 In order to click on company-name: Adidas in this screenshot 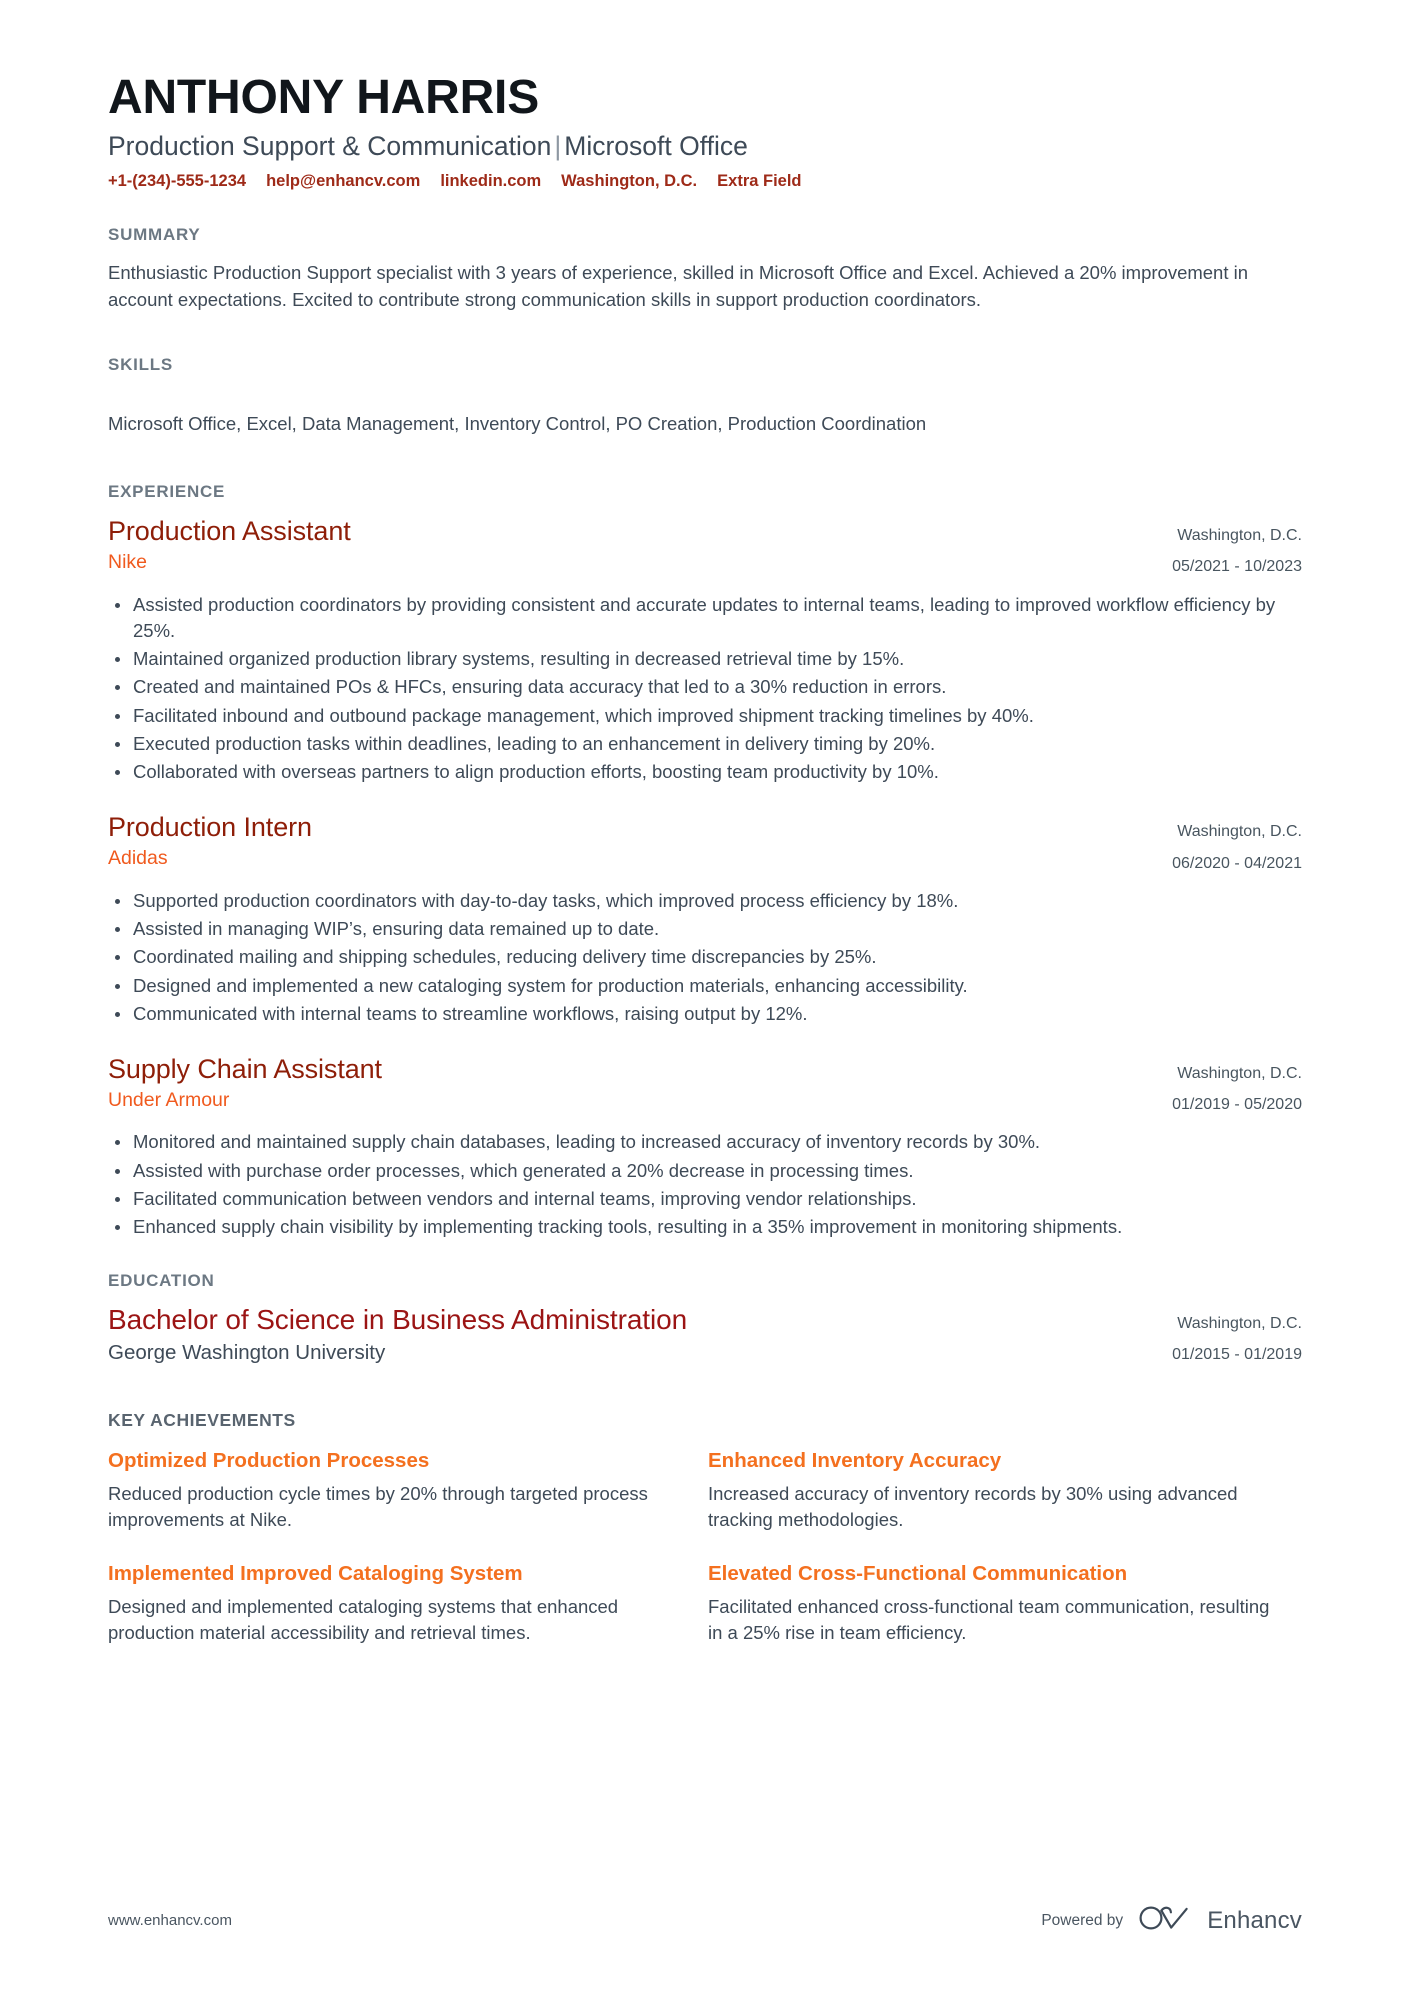, I will do `click(138, 858)`.